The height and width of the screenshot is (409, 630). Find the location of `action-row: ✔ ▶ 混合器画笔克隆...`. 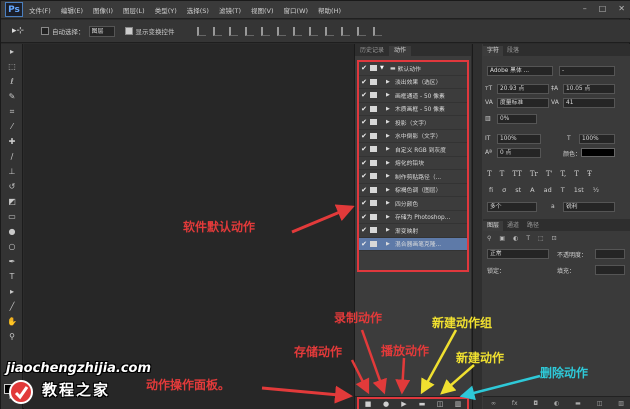

action-row: ✔ ▶ 混合器画笔克隆... is located at coordinates (413, 244).